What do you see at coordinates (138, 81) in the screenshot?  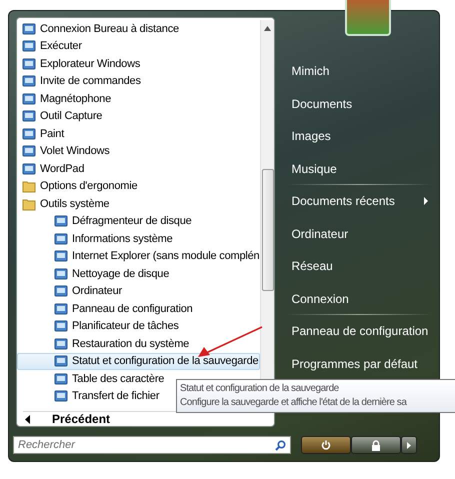 I see `menu-item: Invite de commandes` at bounding box center [138, 81].